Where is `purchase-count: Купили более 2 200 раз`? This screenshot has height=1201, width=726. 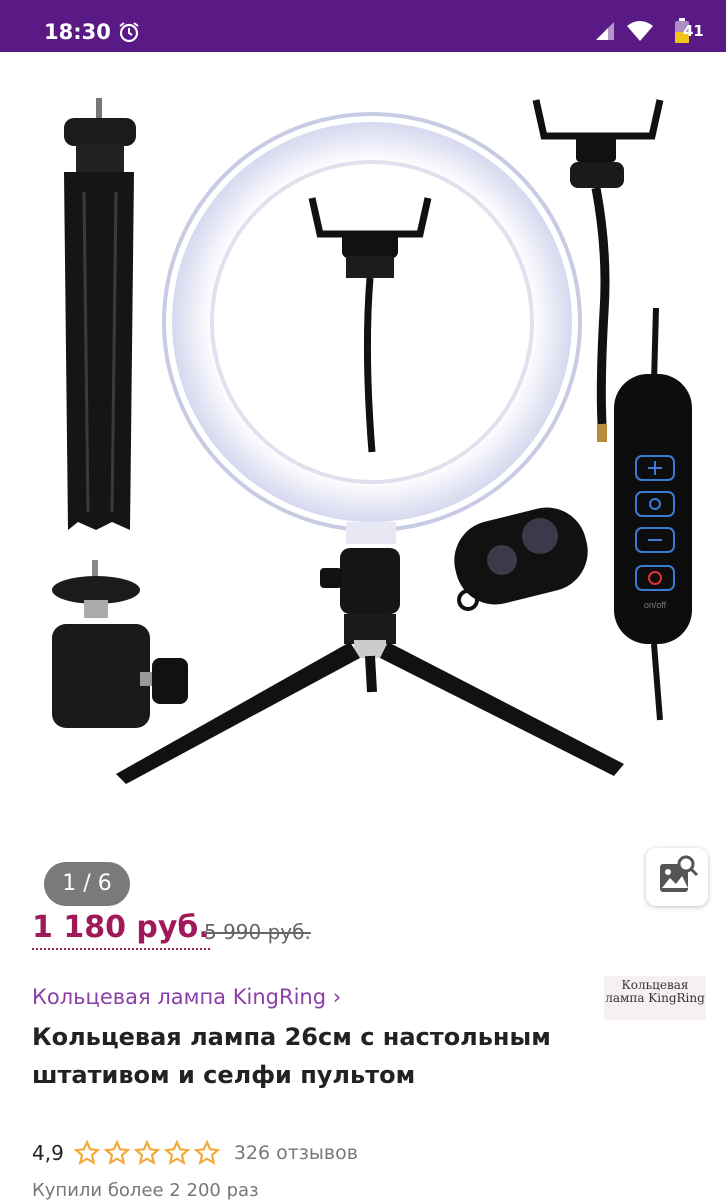
purchase-count: Купили более 2 200 раз is located at coordinates (145, 1190).